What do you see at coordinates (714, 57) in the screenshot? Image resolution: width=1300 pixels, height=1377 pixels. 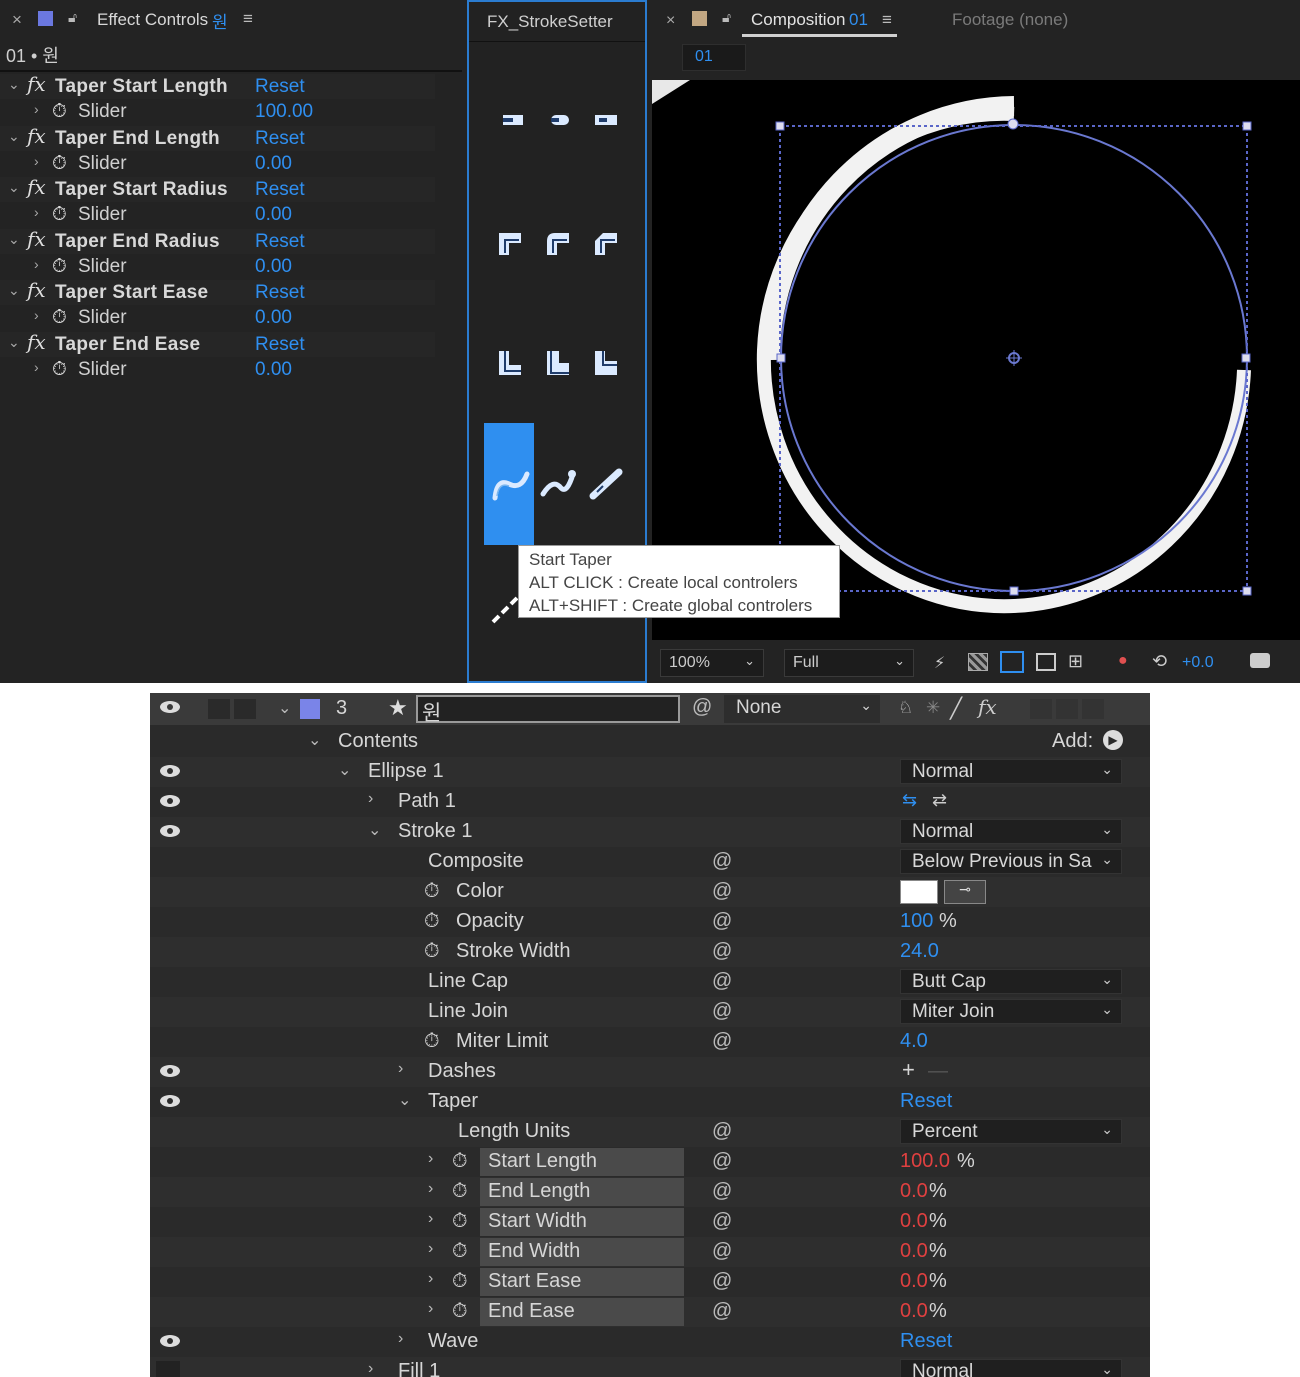 I see `comp-navigator-tab: 01` at bounding box center [714, 57].